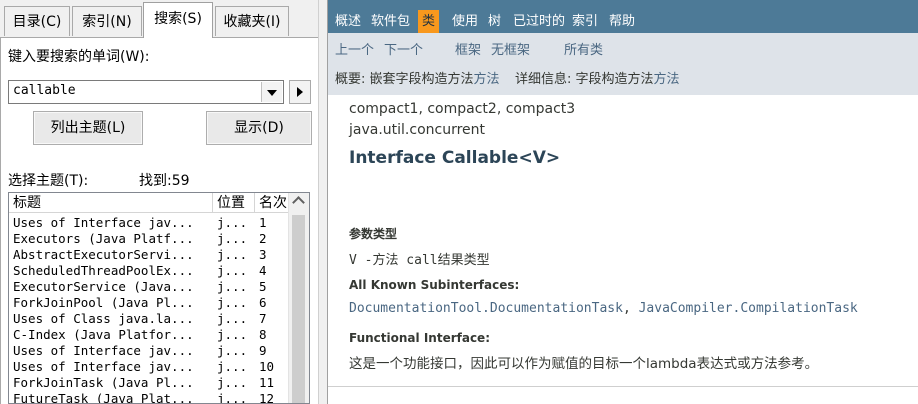  What do you see at coordinates (298, 202) in the screenshot?
I see `scroll-up-icon` at bounding box center [298, 202].